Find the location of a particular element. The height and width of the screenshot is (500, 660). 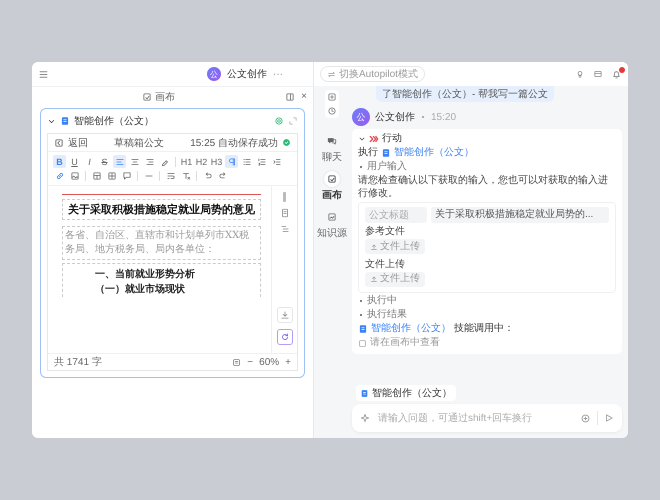

heading-button: H1 is located at coordinates (186, 161).